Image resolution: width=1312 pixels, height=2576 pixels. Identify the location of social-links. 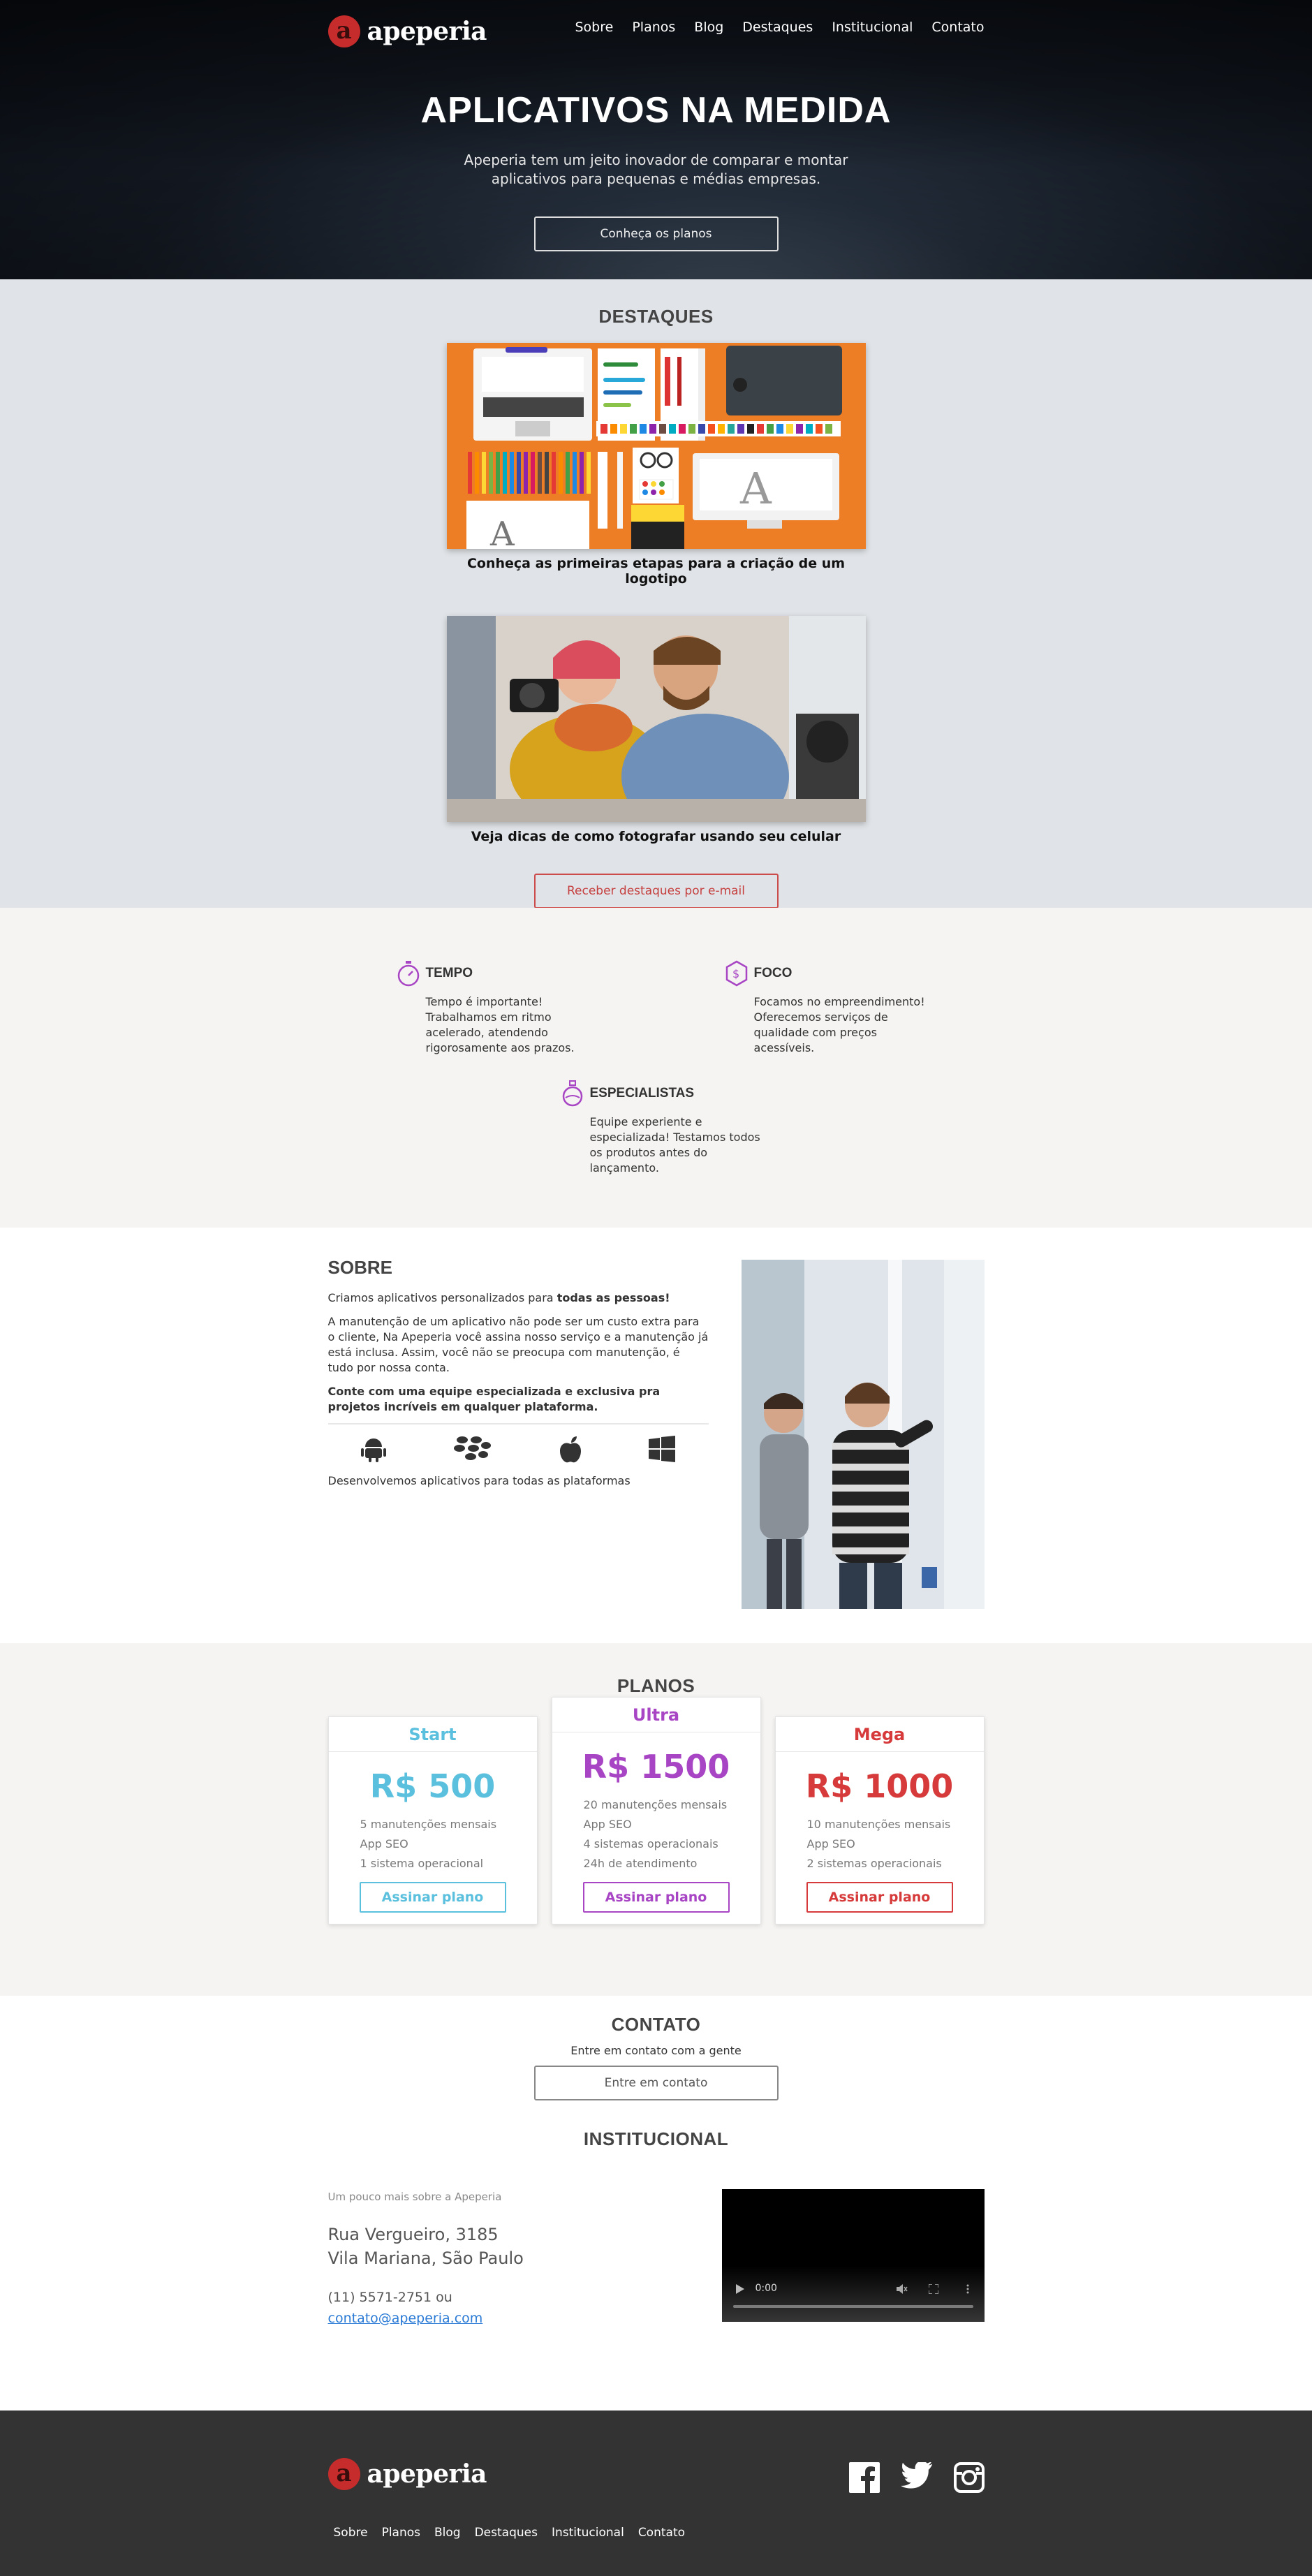
(916, 2477).